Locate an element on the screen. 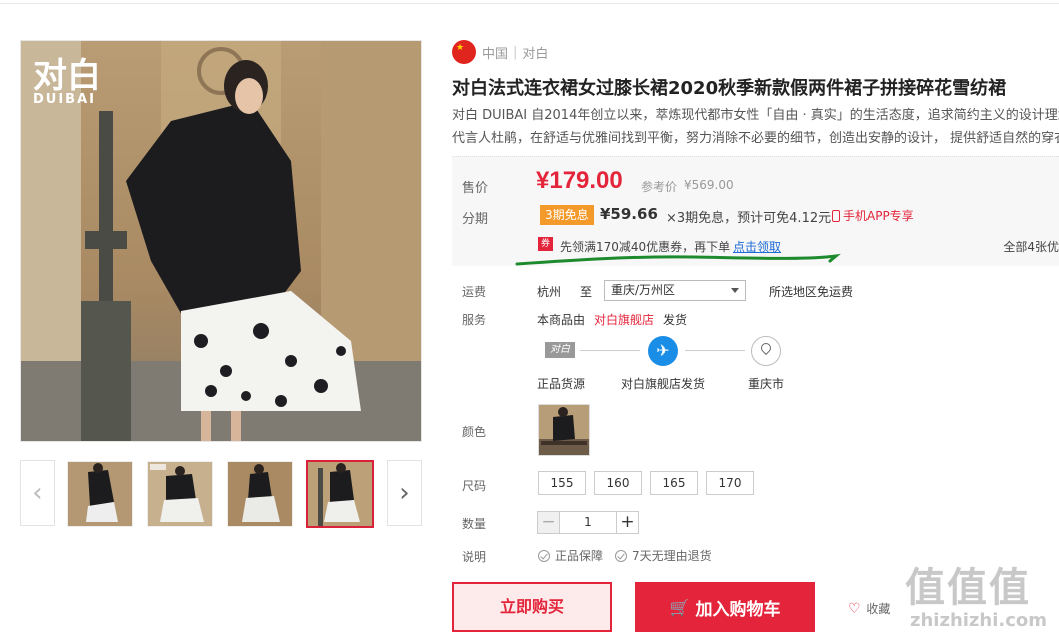  heart-icon: ♡ is located at coordinates (854, 609).